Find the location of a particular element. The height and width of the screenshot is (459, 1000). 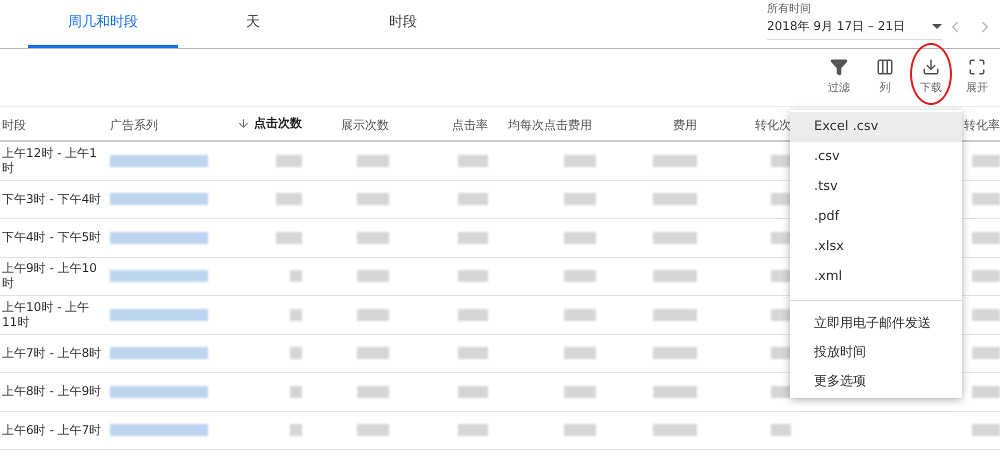

date-range-label: 所有时间 is located at coordinates (789, 8).